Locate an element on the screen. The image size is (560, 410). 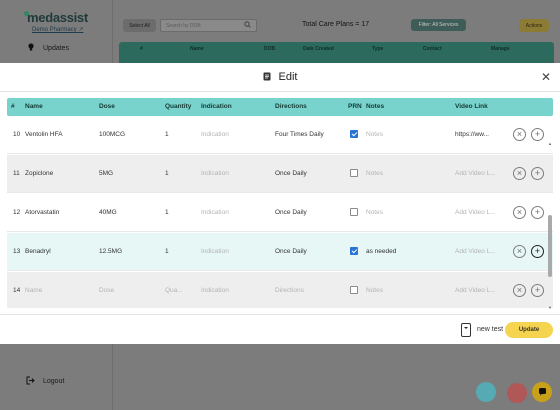
pharmacy-name: Demo Pharmacy is located at coordinates (54, 30).